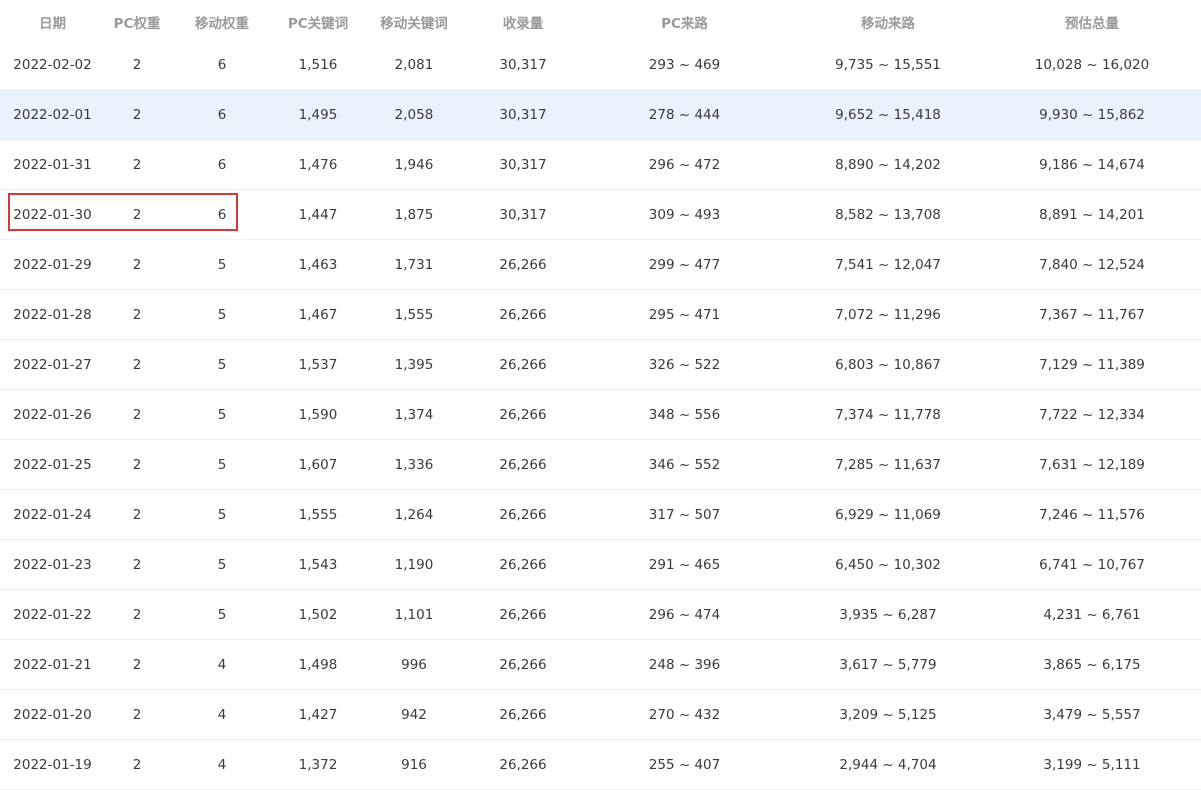 The width and height of the screenshot is (1201, 790). I want to click on cell-mobile-keywords: 1,101, so click(414, 614).